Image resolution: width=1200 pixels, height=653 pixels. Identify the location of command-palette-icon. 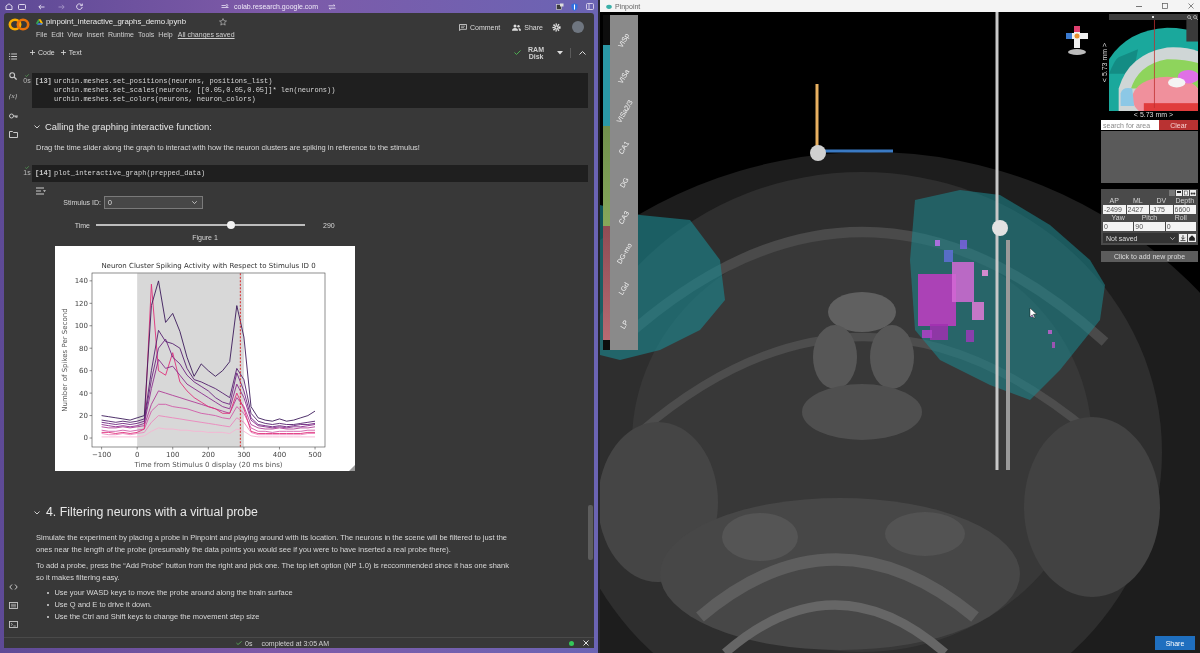
(13, 605).